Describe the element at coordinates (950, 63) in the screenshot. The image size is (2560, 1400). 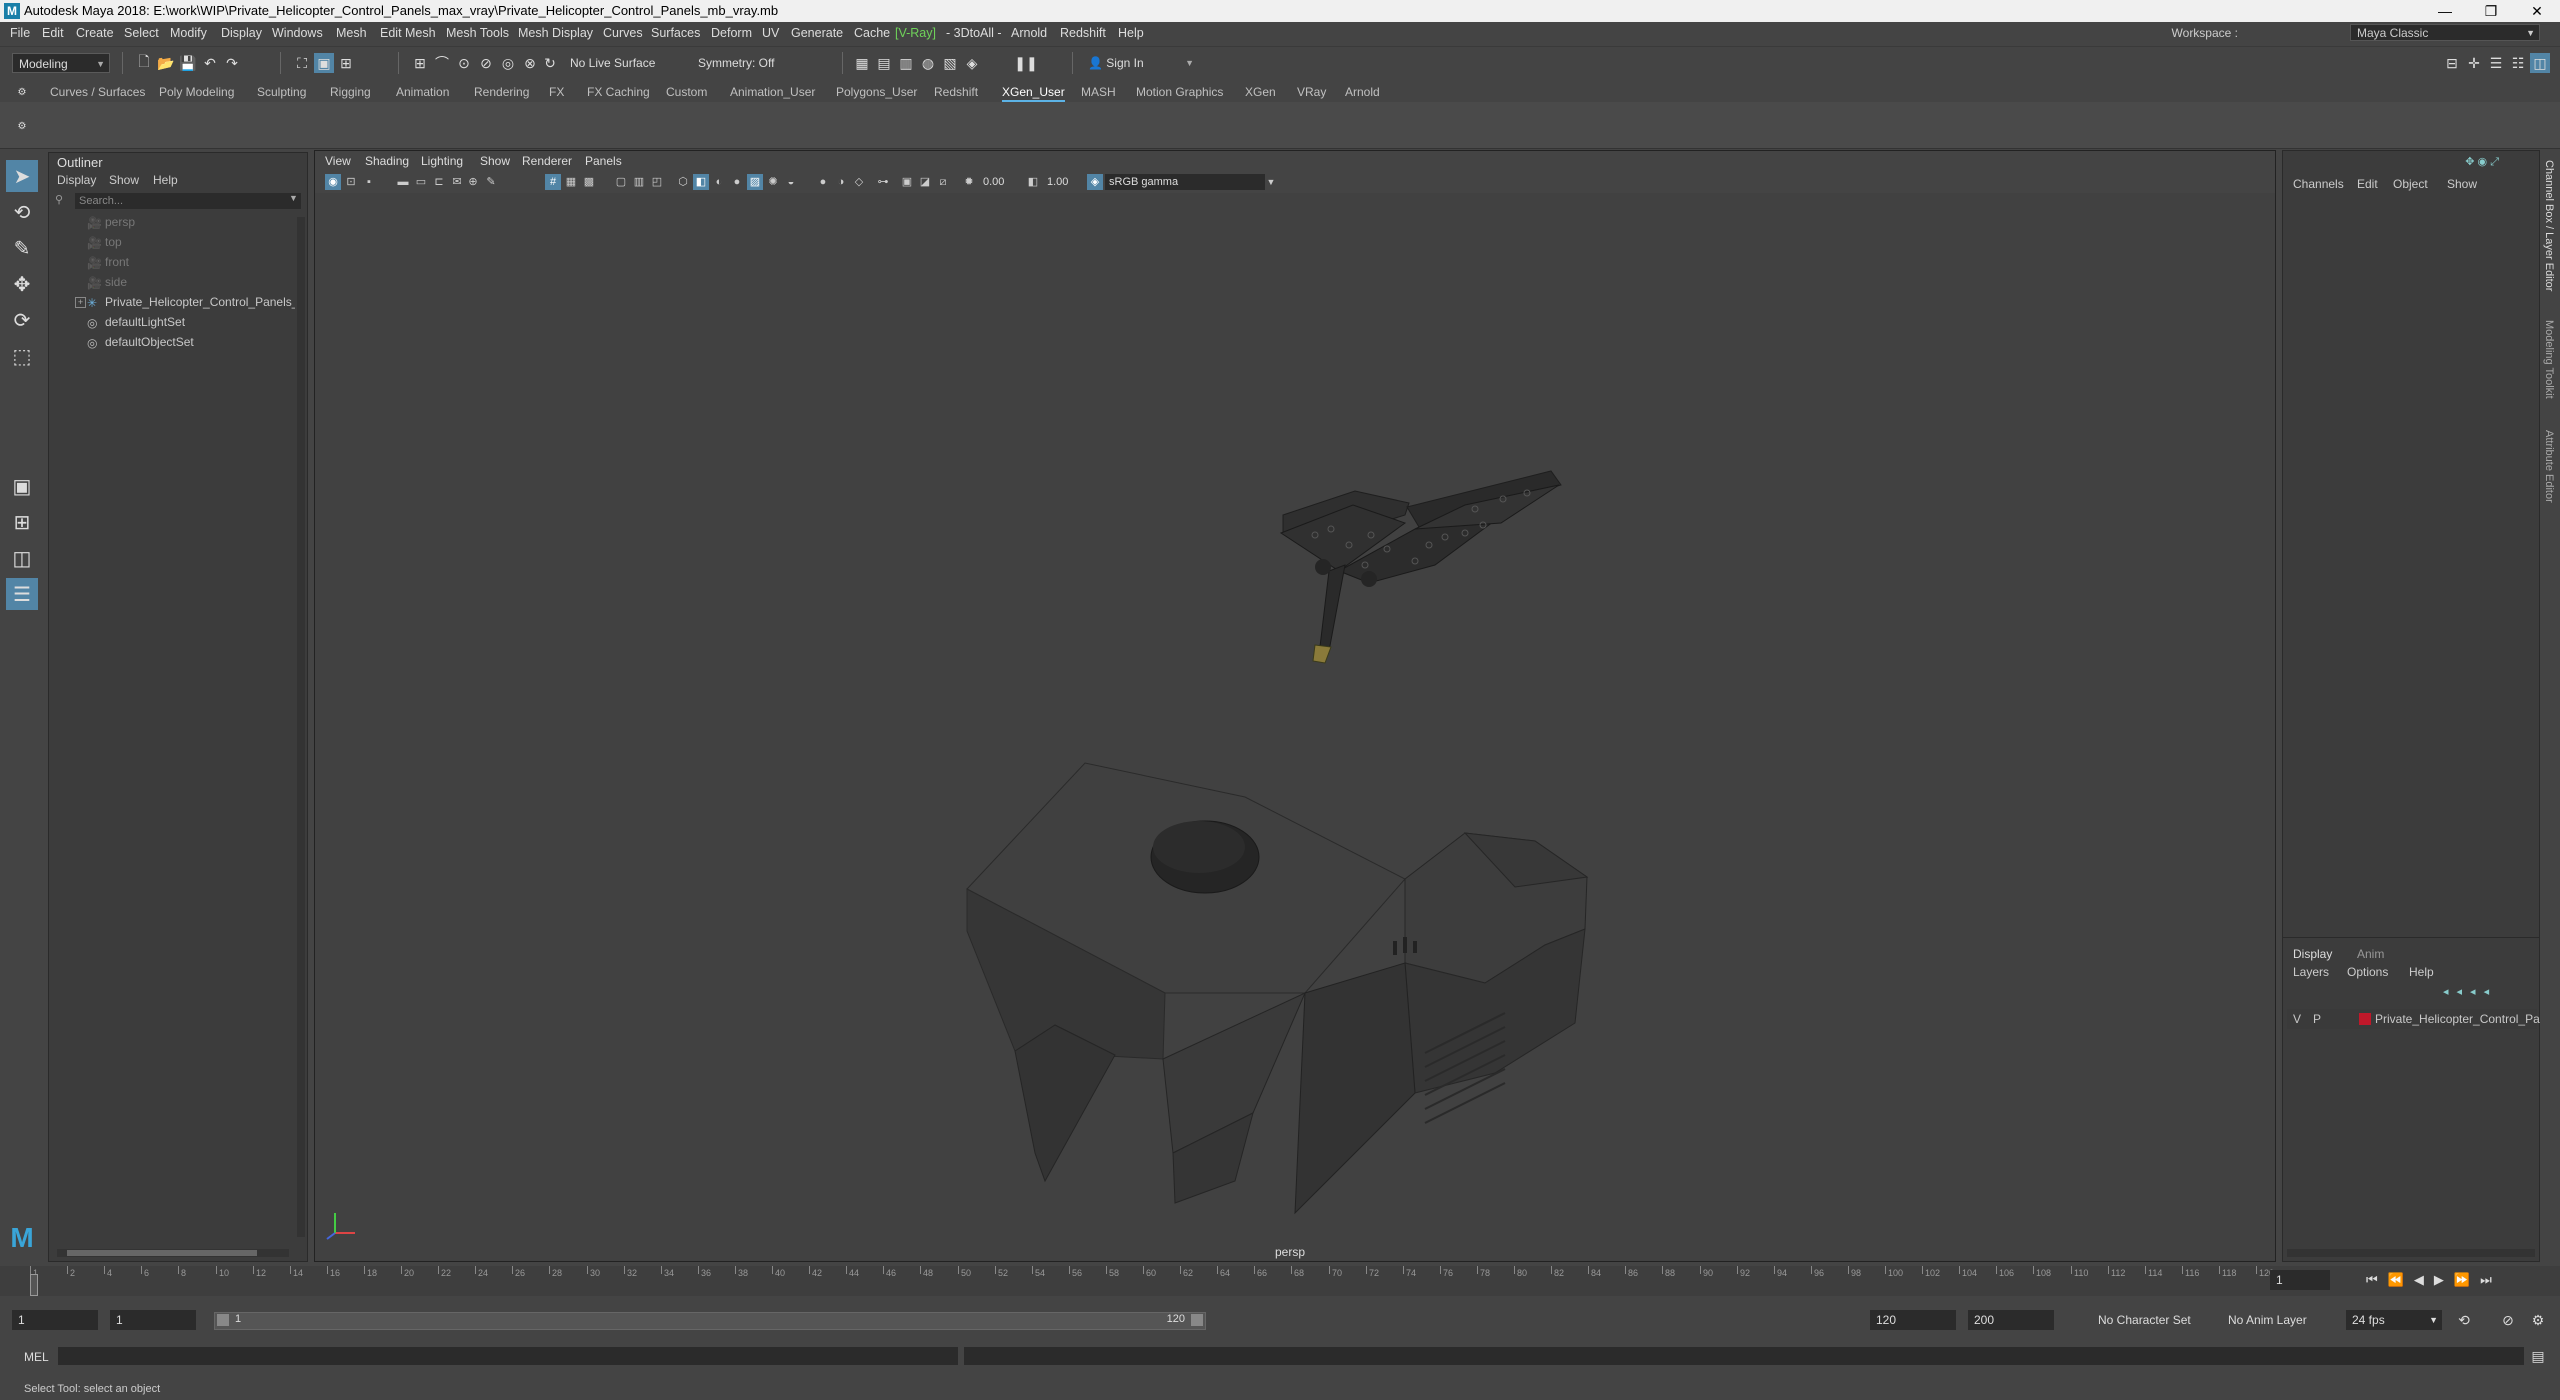
I see `render-view-icon: ▧` at that location.